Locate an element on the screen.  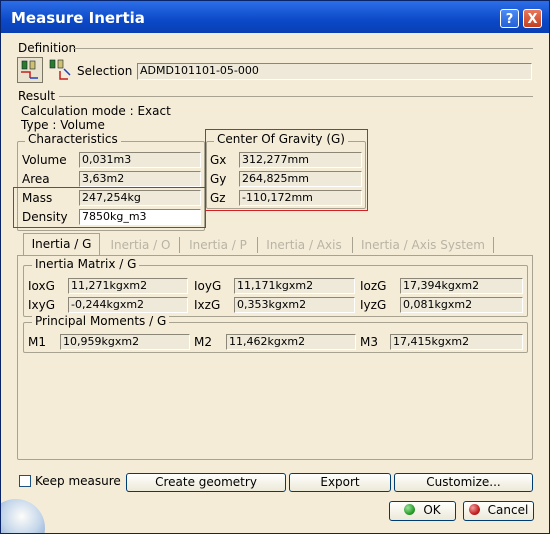
iozg-field: 17,394kgxm2 is located at coordinates (461, 286).